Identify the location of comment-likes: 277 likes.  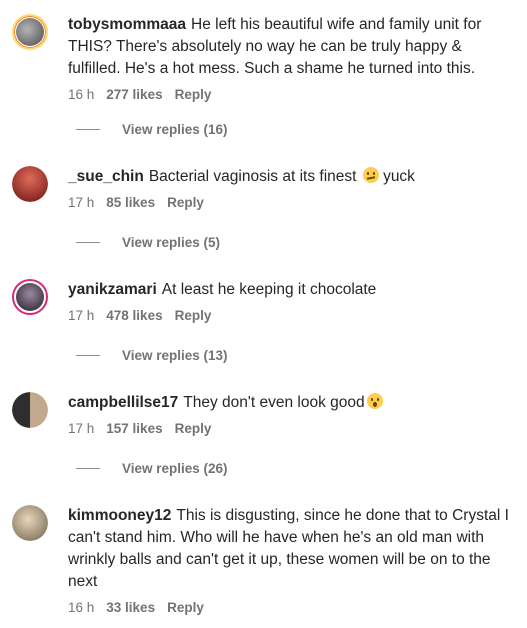
(134, 94).